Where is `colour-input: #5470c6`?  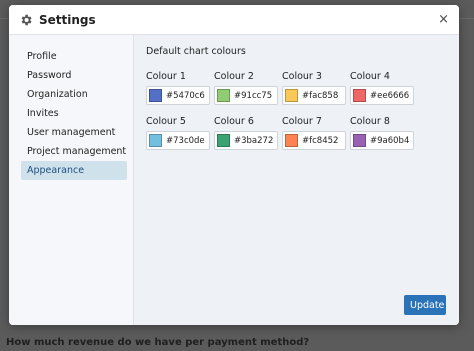 colour-input: #5470c6 is located at coordinates (178, 95).